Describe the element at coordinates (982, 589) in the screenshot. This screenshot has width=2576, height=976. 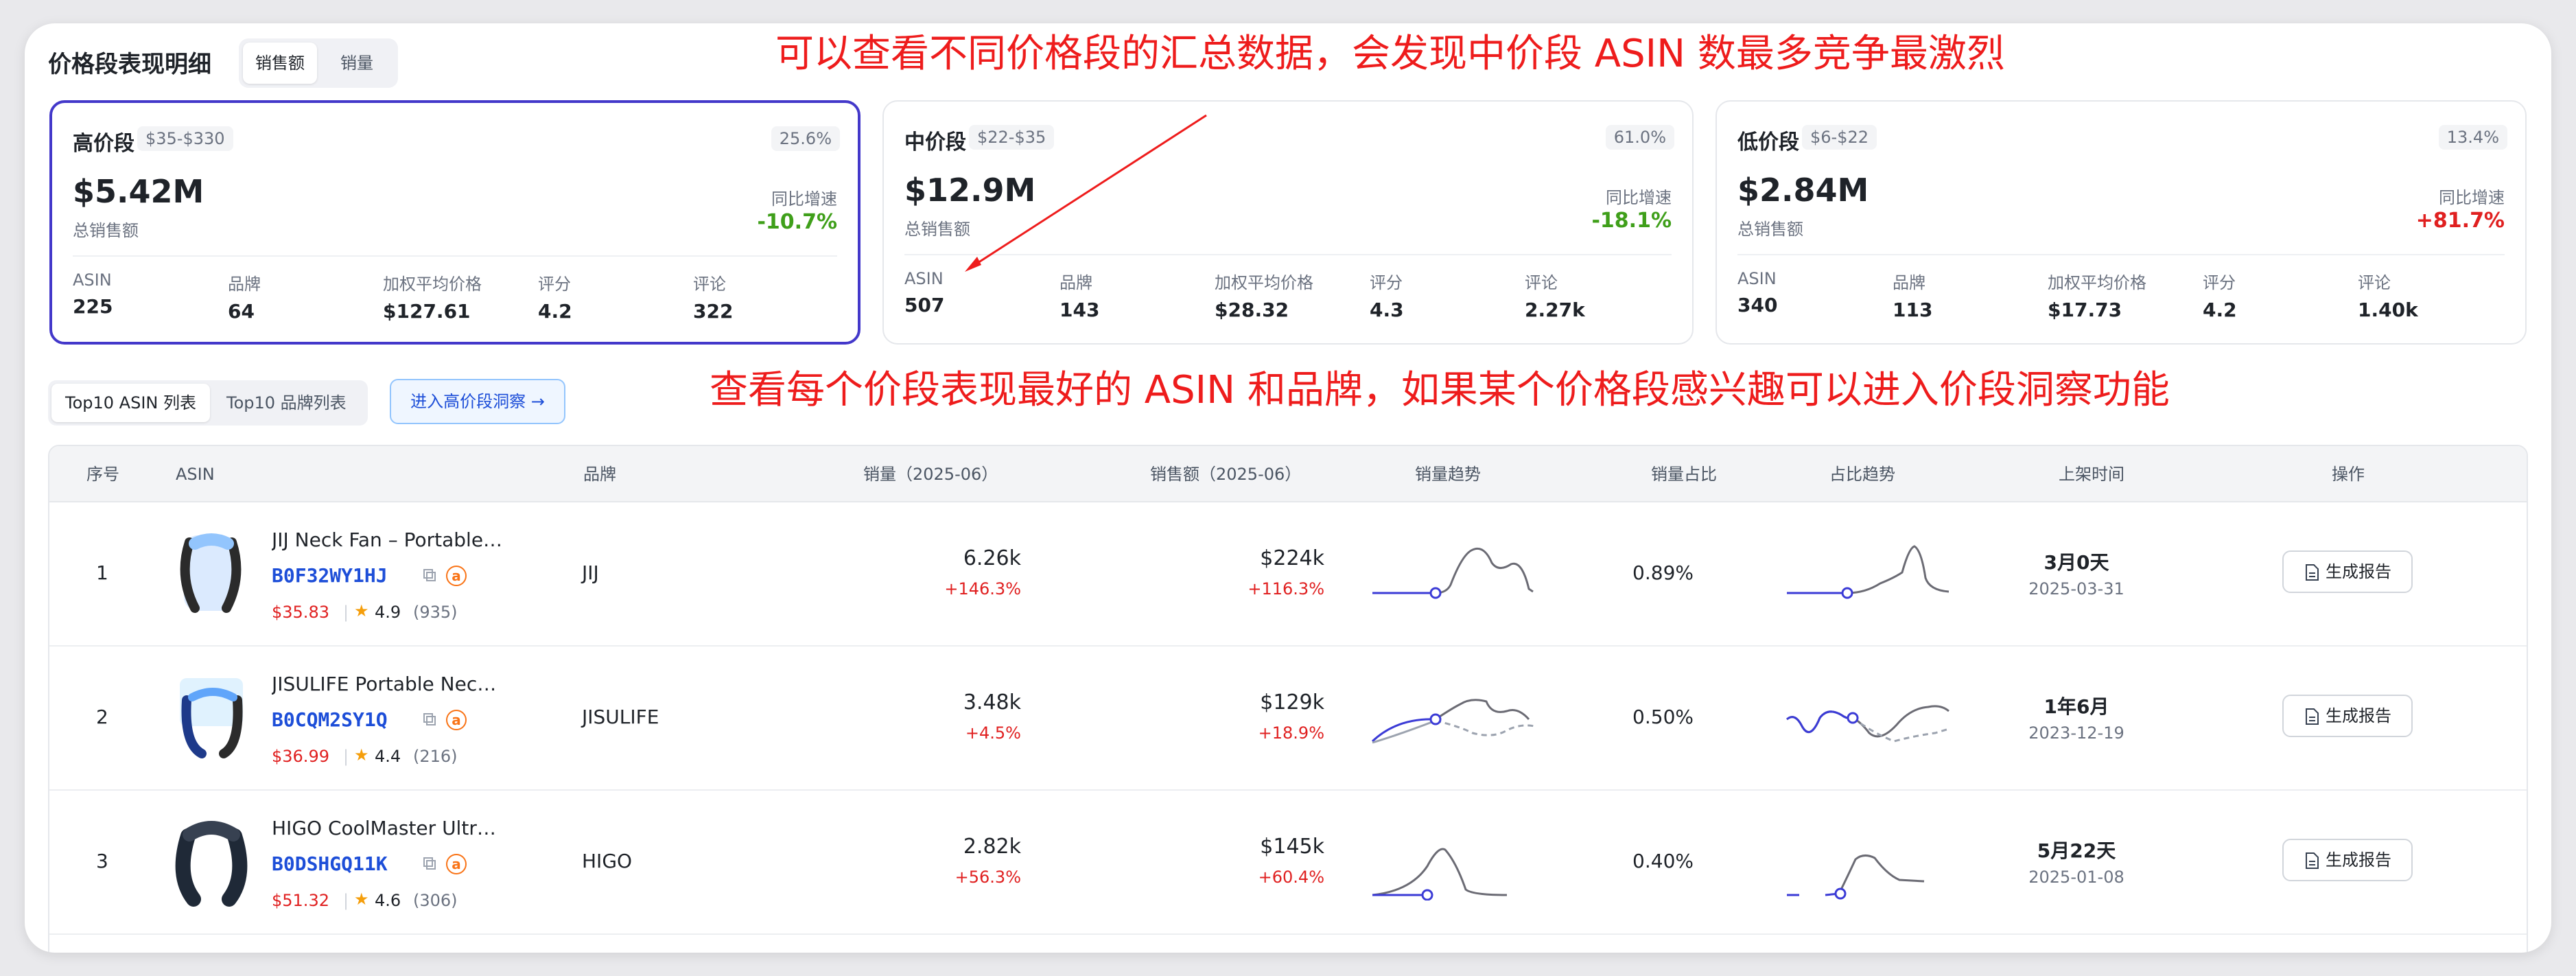
I see `volume-growth: +146.3%` at that location.